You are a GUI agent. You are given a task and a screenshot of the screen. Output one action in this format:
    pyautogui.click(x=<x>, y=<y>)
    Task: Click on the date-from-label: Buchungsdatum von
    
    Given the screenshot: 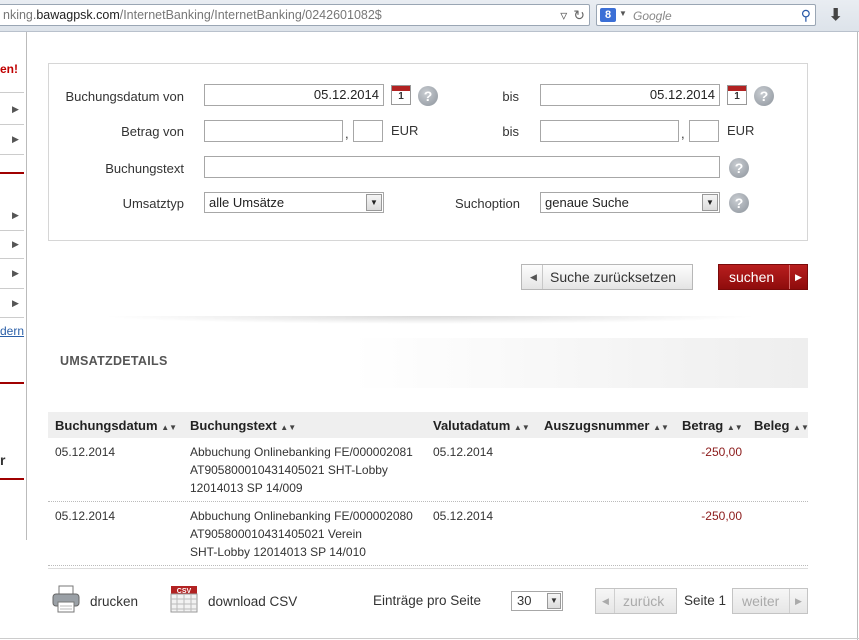 What is the action you would take?
    pyautogui.click(x=124, y=96)
    